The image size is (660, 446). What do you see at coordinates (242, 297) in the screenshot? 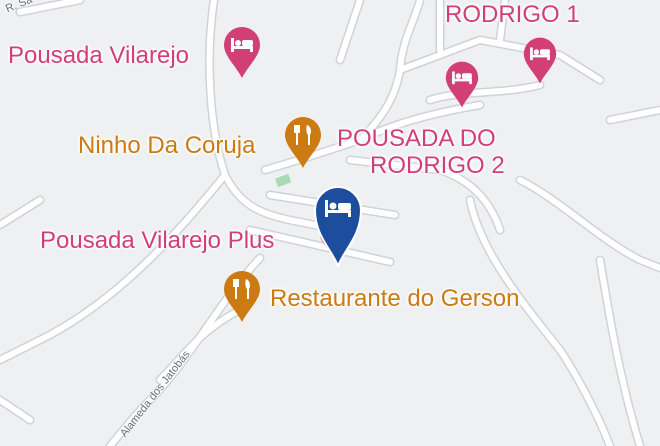
I see `restaurant-pin-restaurante-do-gerson` at bounding box center [242, 297].